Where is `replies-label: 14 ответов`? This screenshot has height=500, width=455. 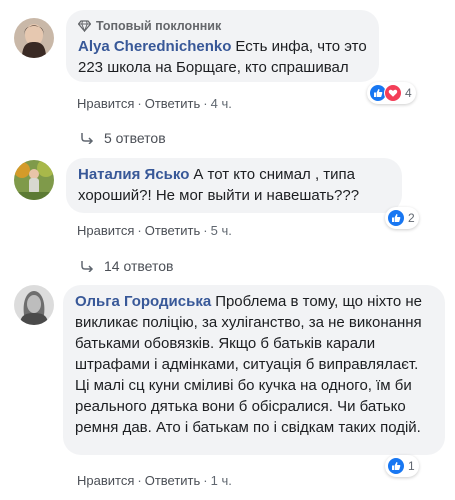 replies-label: 14 ответов is located at coordinates (138, 266).